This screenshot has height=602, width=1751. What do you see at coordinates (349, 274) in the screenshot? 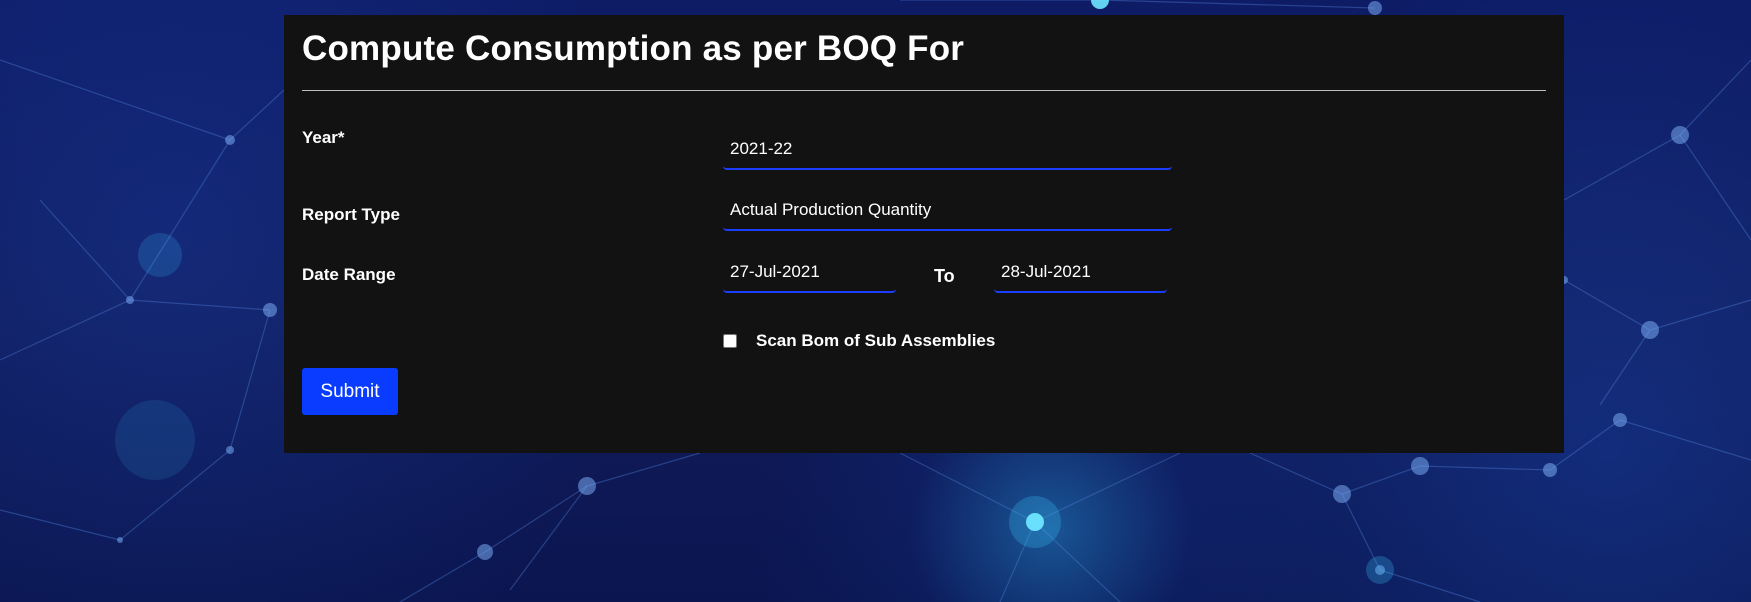
I see `date-range-label: Date Range` at bounding box center [349, 274].